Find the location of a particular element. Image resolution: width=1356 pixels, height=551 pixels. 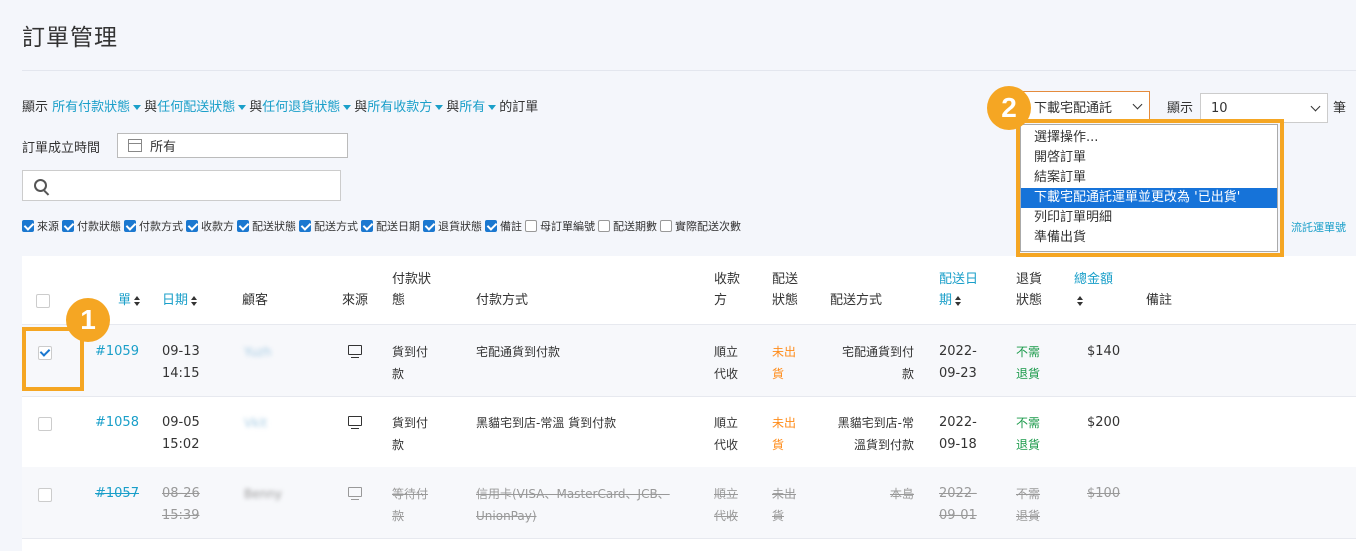

column-option-delivery-periods: 配送期數 is located at coordinates (627, 226).